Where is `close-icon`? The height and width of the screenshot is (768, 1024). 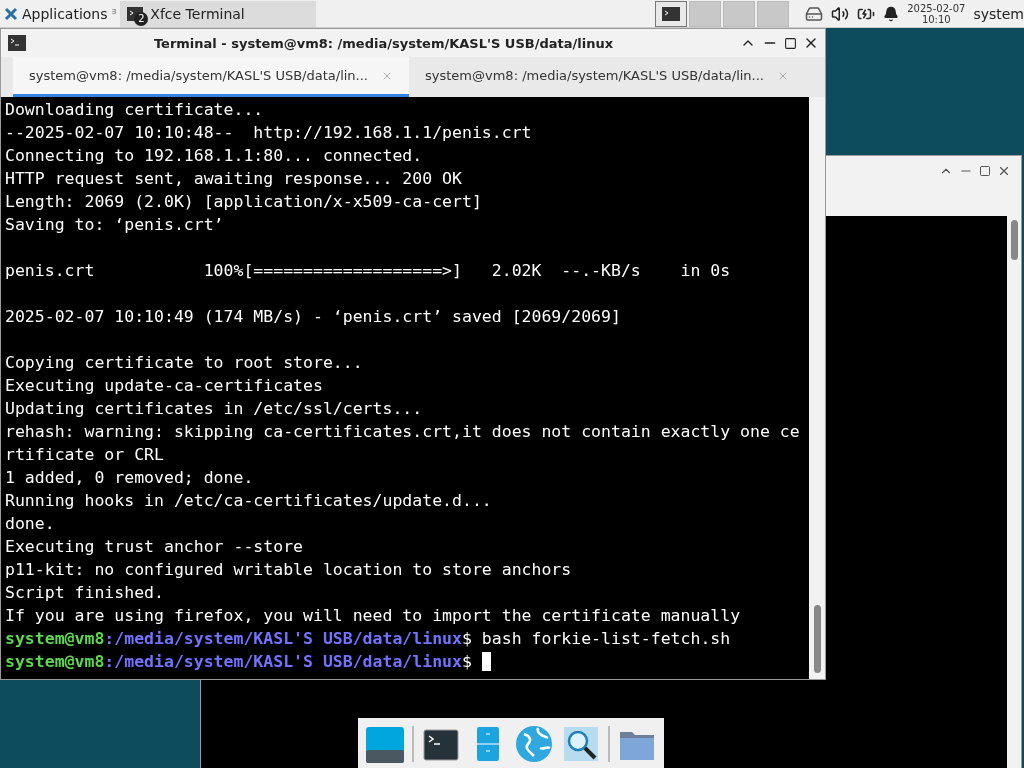
close-icon is located at coordinates (1004, 171).